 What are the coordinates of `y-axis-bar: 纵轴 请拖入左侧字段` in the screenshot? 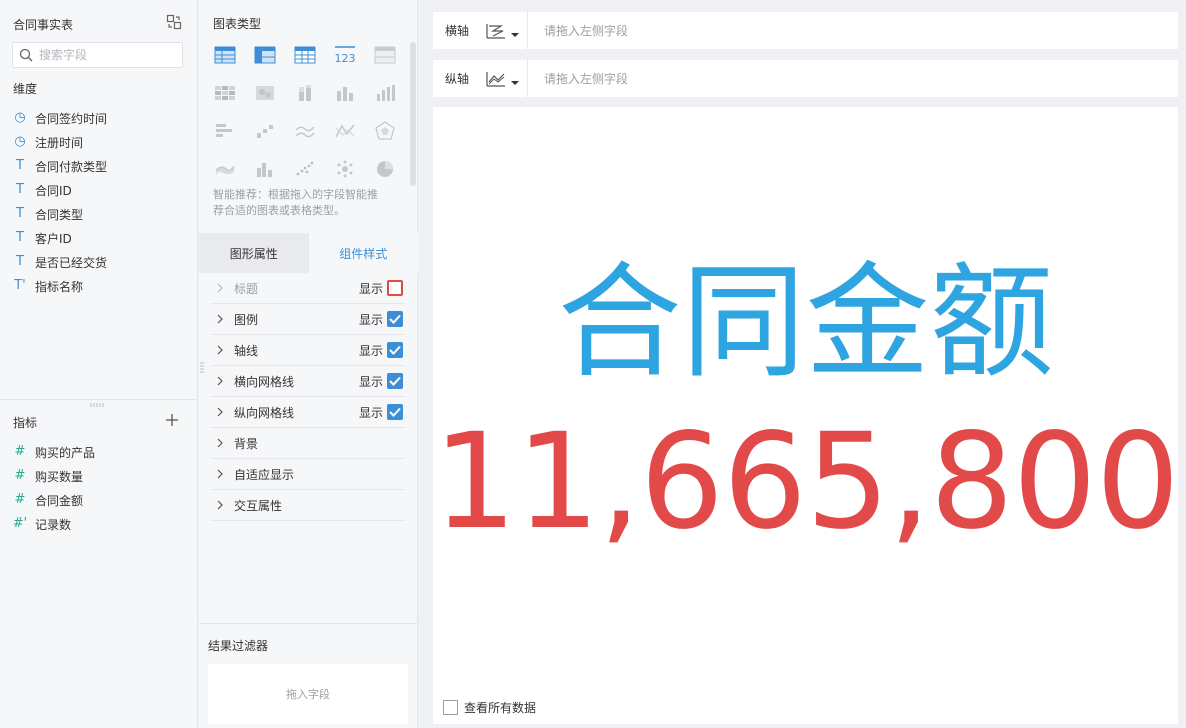 It's located at (805, 78).